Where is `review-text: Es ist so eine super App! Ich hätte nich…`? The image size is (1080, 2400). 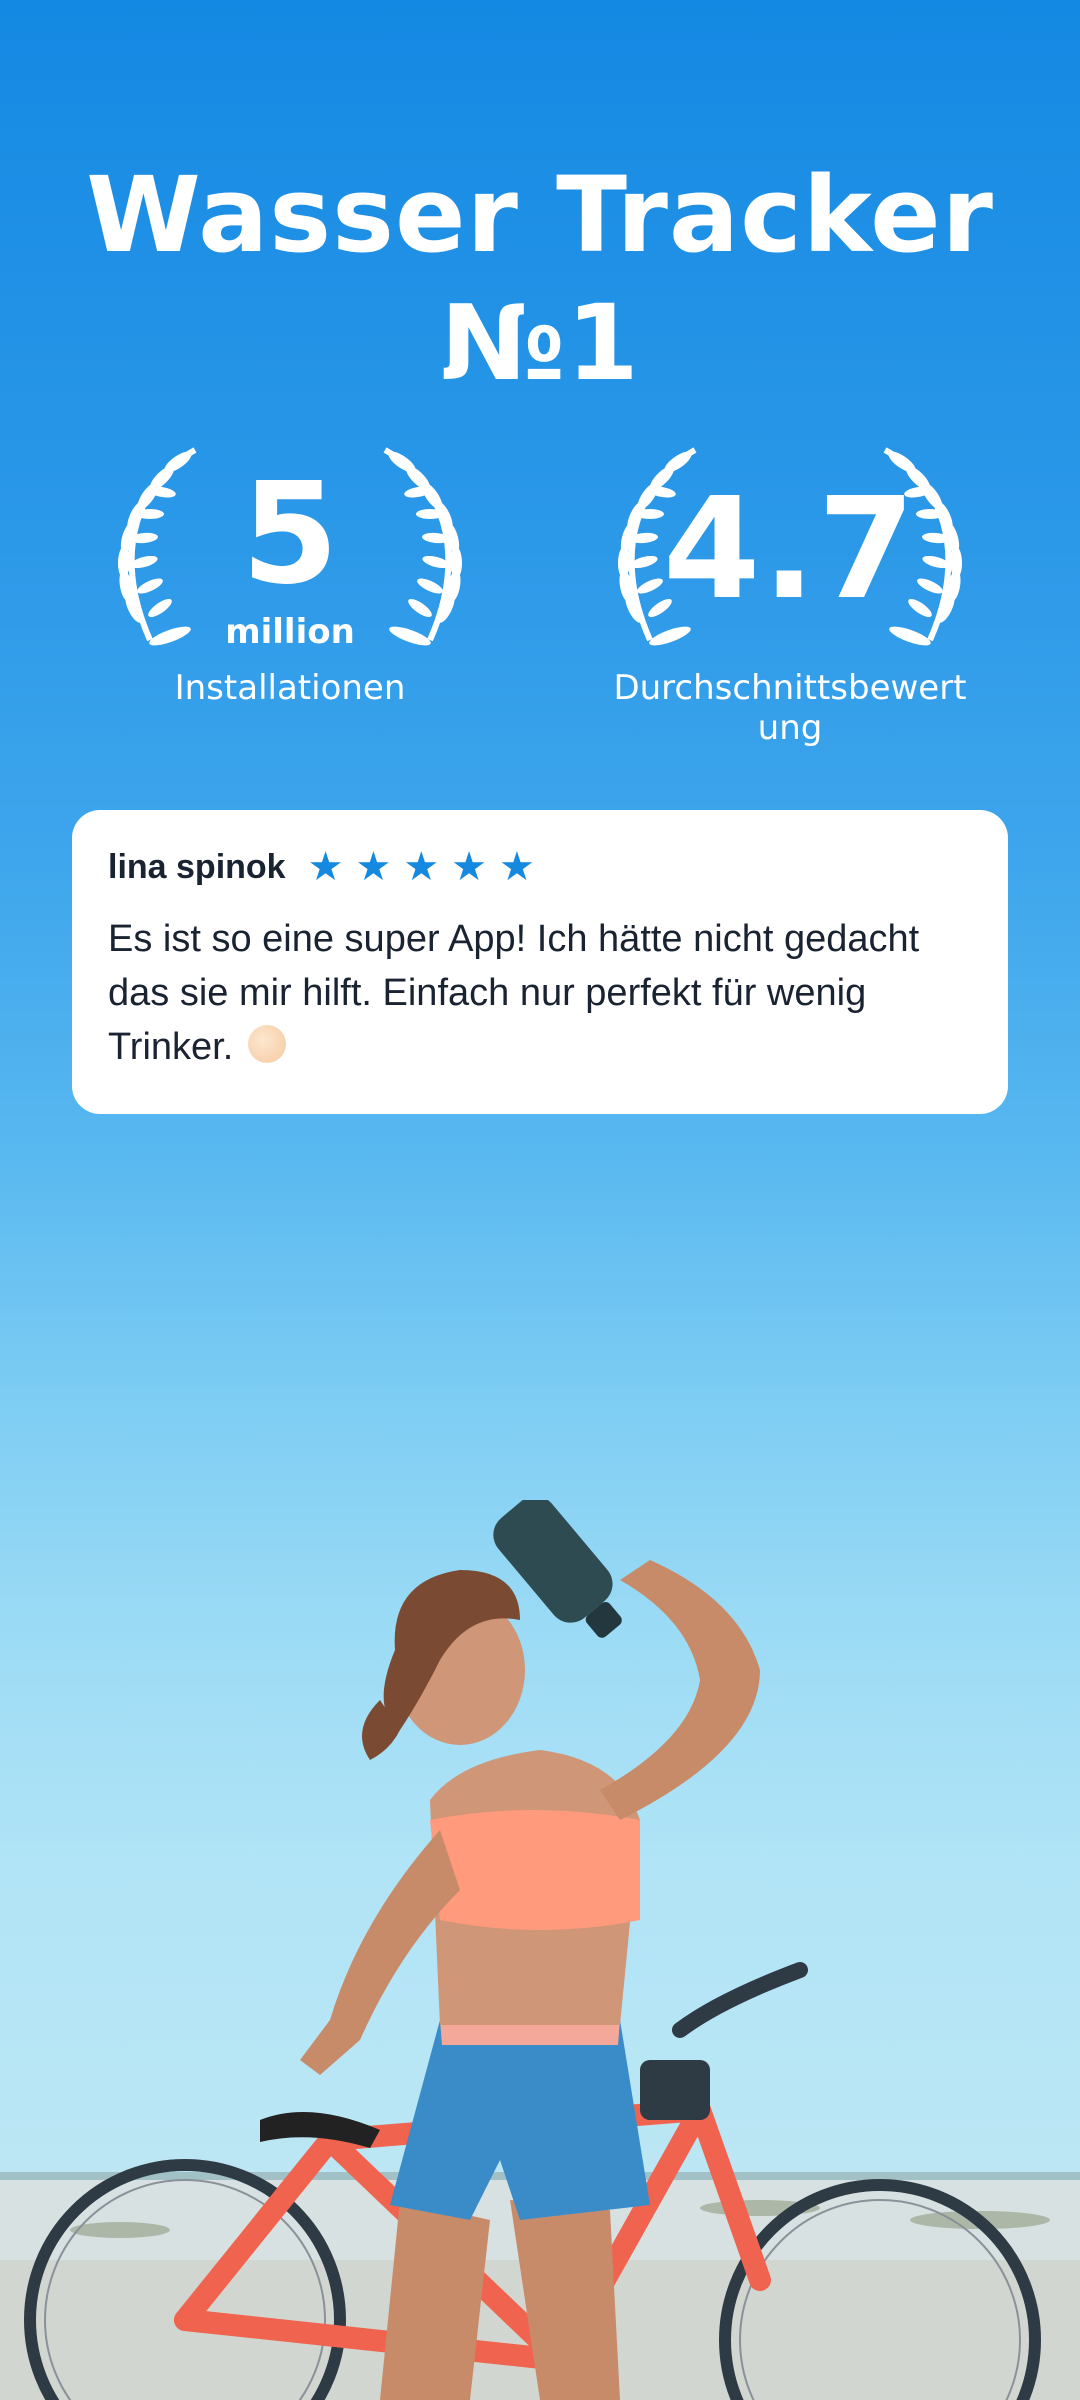
review-text: Es ist so eine super App! Ich hätte nich… is located at coordinates (514, 993).